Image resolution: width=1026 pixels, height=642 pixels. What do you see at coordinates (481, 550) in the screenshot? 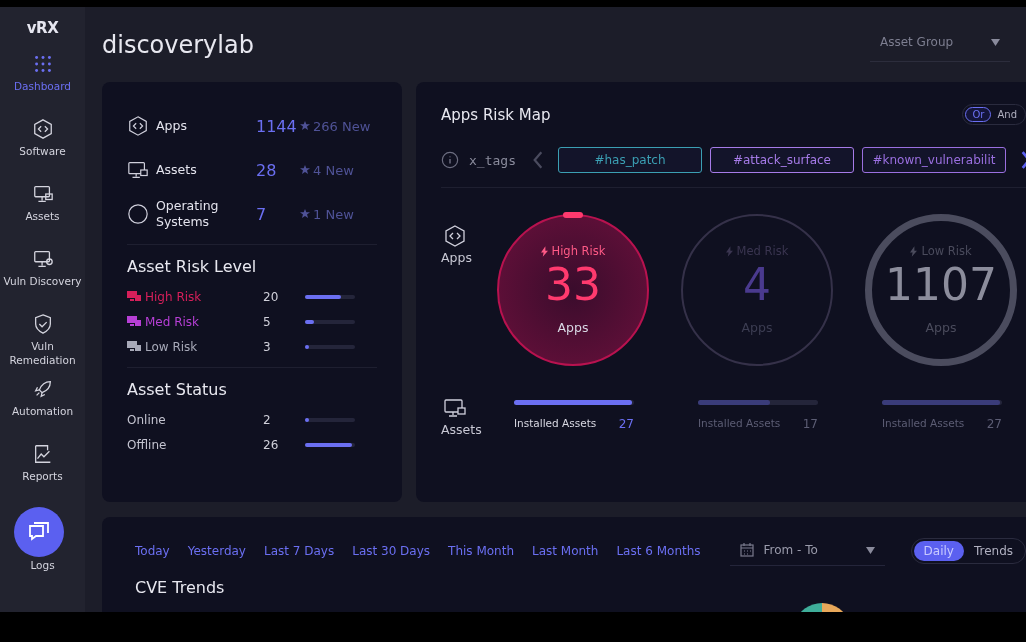
I see `date-range-link: This Month` at bounding box center [481, 550].